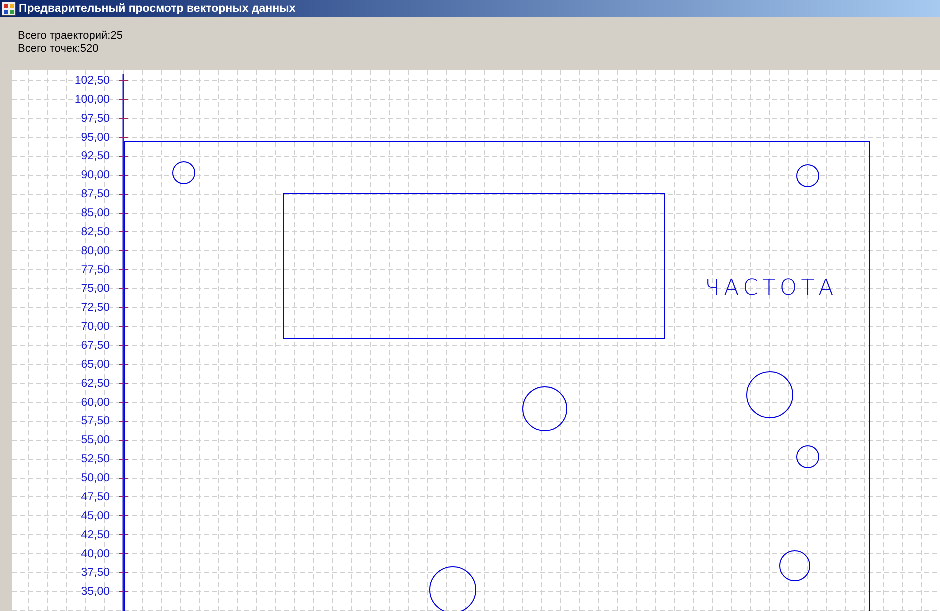  I want to click on y-axis-label: 65,00, so click(95, 364).